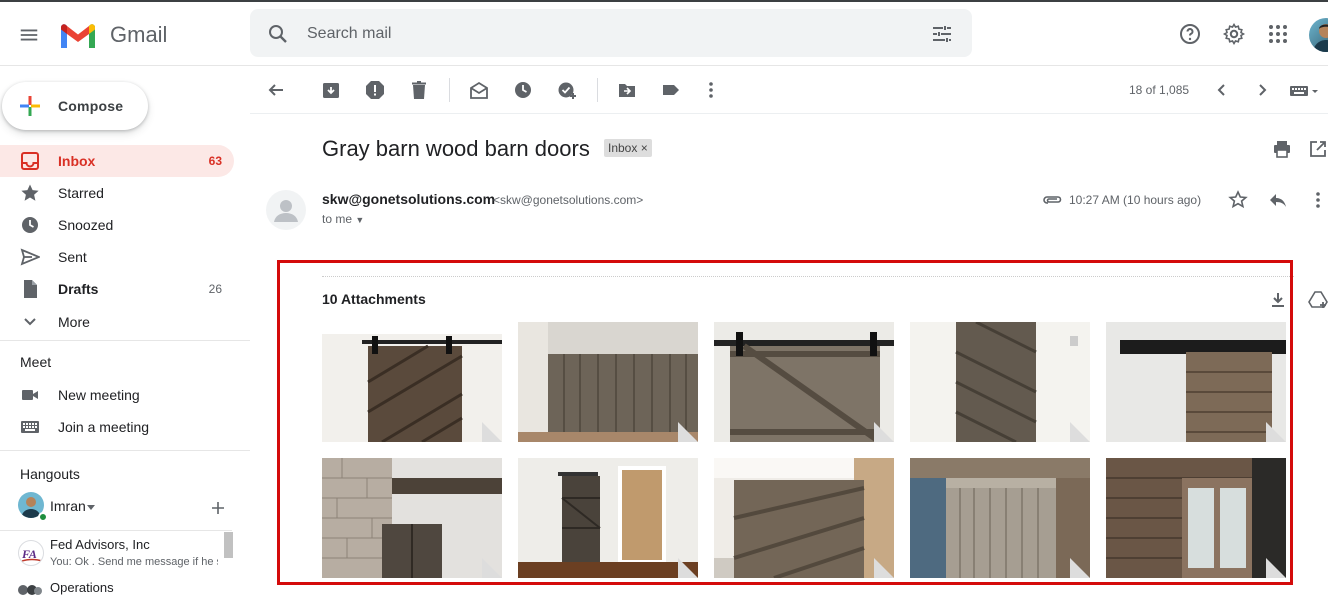 The height and width of the screenshot is (596, 1328). I want to click on chevron-right-icon, so click(1262, 90).